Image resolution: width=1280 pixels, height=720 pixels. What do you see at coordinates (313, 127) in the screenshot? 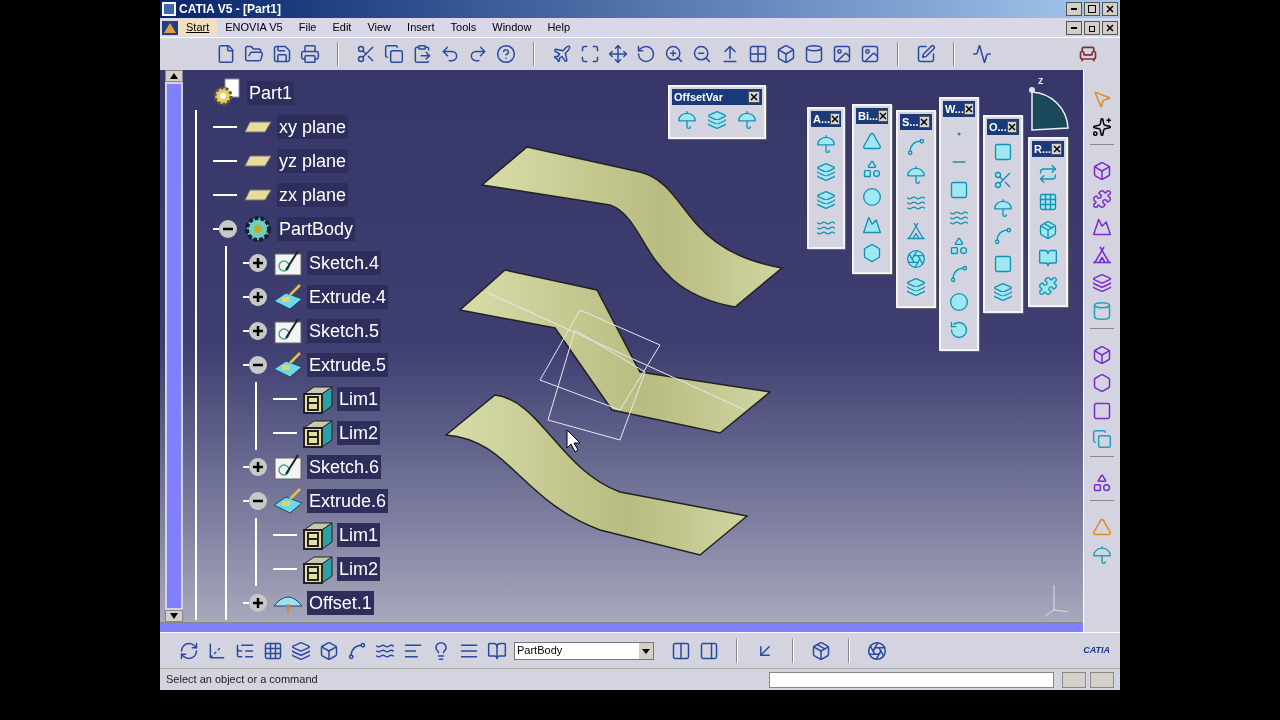
I see `tree-item-label: xy plane` at bounding box center [313, 127].